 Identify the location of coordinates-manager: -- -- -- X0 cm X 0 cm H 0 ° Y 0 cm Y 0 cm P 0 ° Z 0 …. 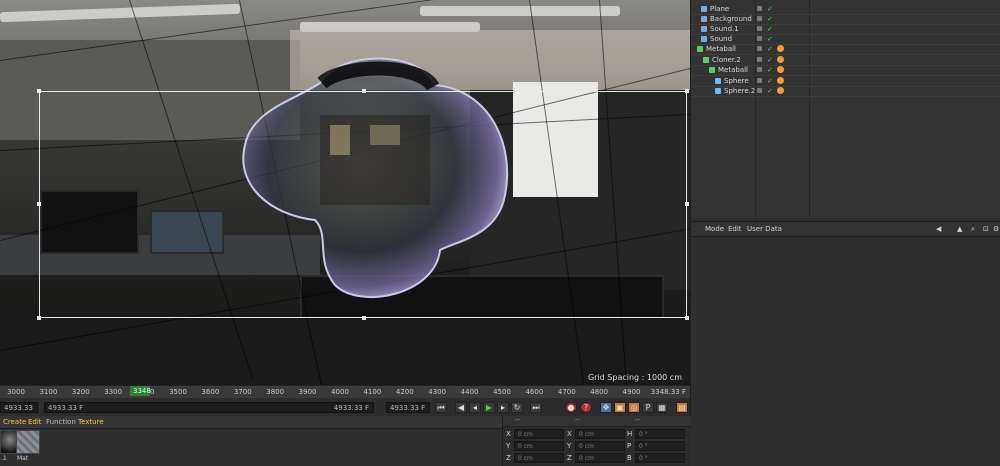
(596, 441).